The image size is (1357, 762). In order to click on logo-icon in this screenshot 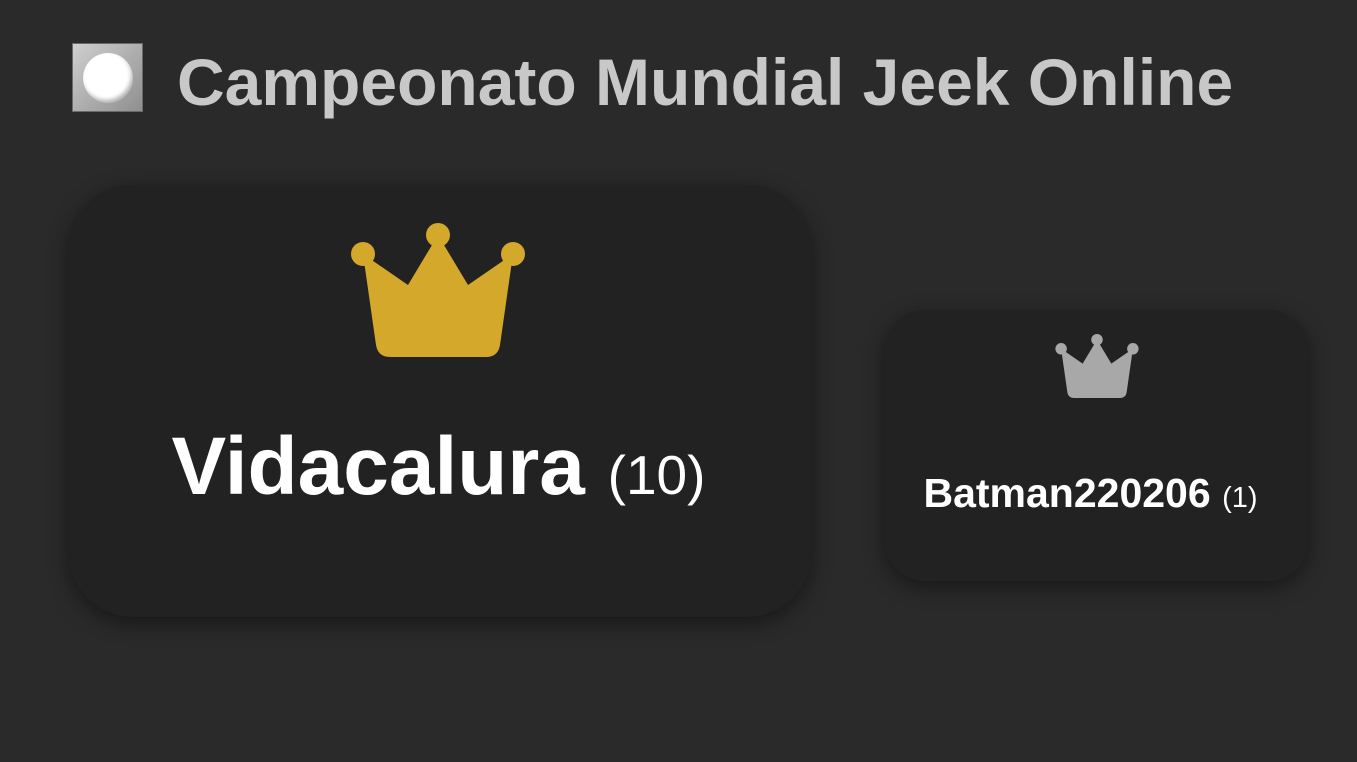, I will do `click(107, 77)`.